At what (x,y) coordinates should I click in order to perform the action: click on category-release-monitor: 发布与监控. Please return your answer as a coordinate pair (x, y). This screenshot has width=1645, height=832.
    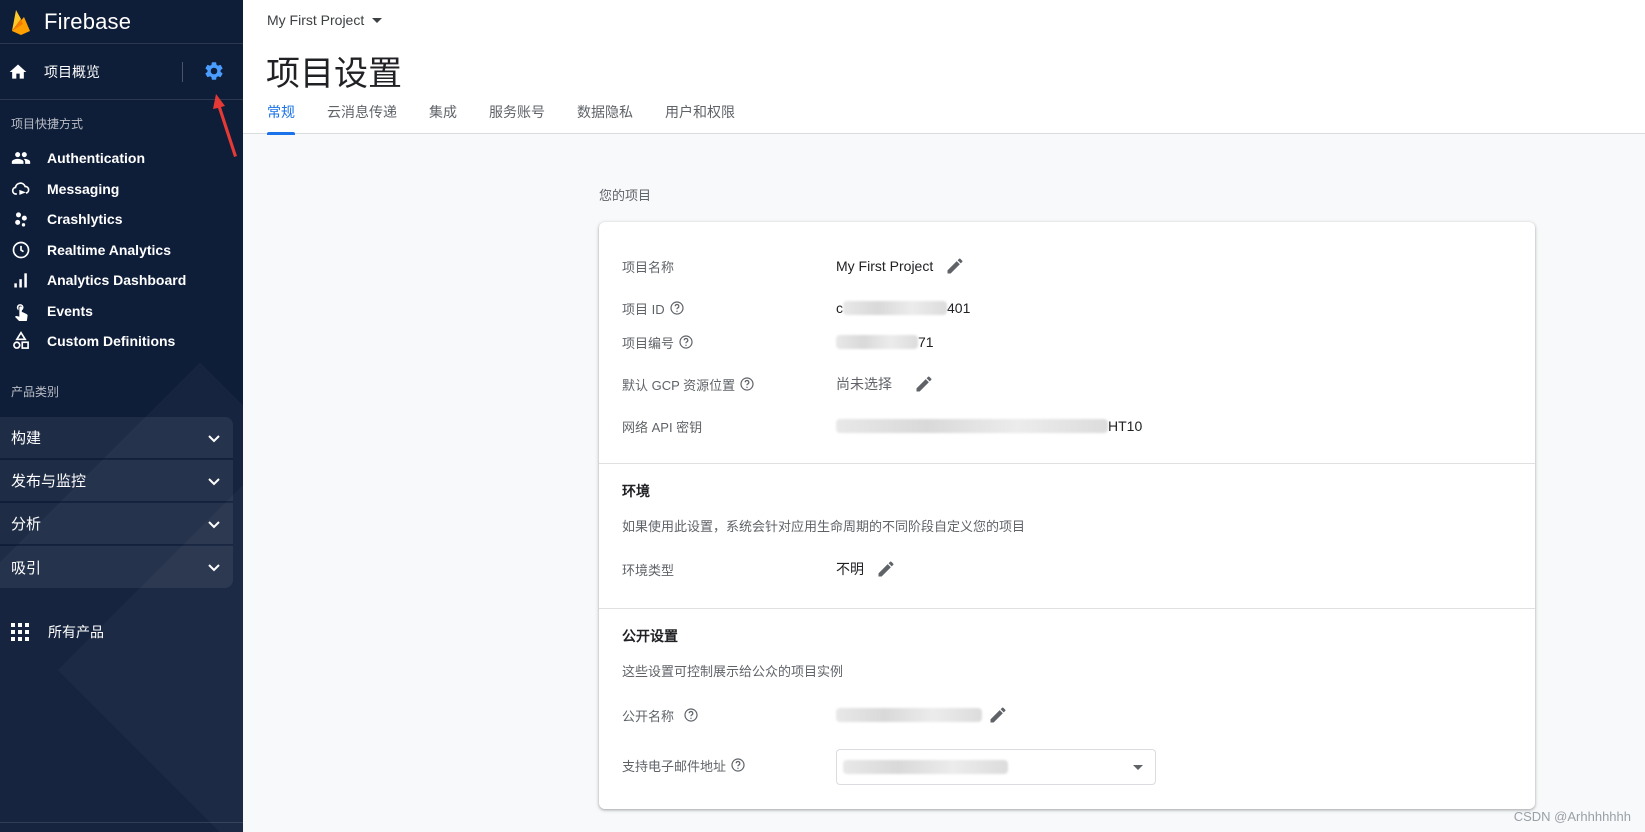
    Looking at the image, I should click on (116, 481).